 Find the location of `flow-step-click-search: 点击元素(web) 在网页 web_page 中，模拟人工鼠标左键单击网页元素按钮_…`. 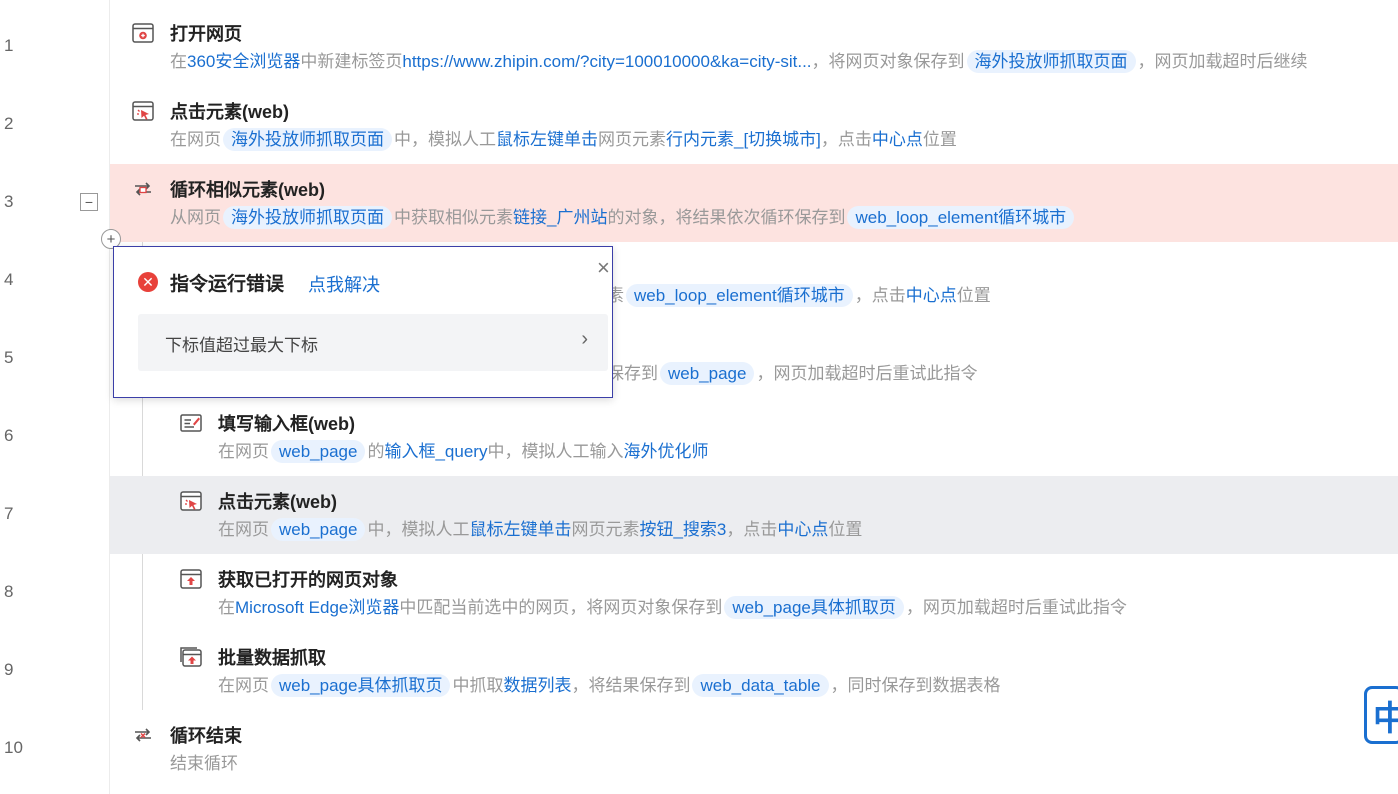

flow-step-click-search: 点击元素(web) 在网页 web_page 中，模拟人工鼠标左键单击网页元素按钮_… is located at coordinates (754, 515).